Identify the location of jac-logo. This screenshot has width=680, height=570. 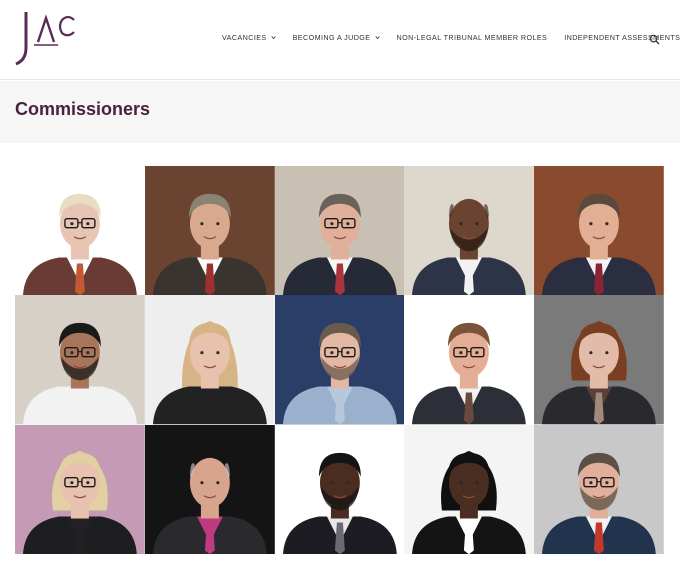
(45, 38).